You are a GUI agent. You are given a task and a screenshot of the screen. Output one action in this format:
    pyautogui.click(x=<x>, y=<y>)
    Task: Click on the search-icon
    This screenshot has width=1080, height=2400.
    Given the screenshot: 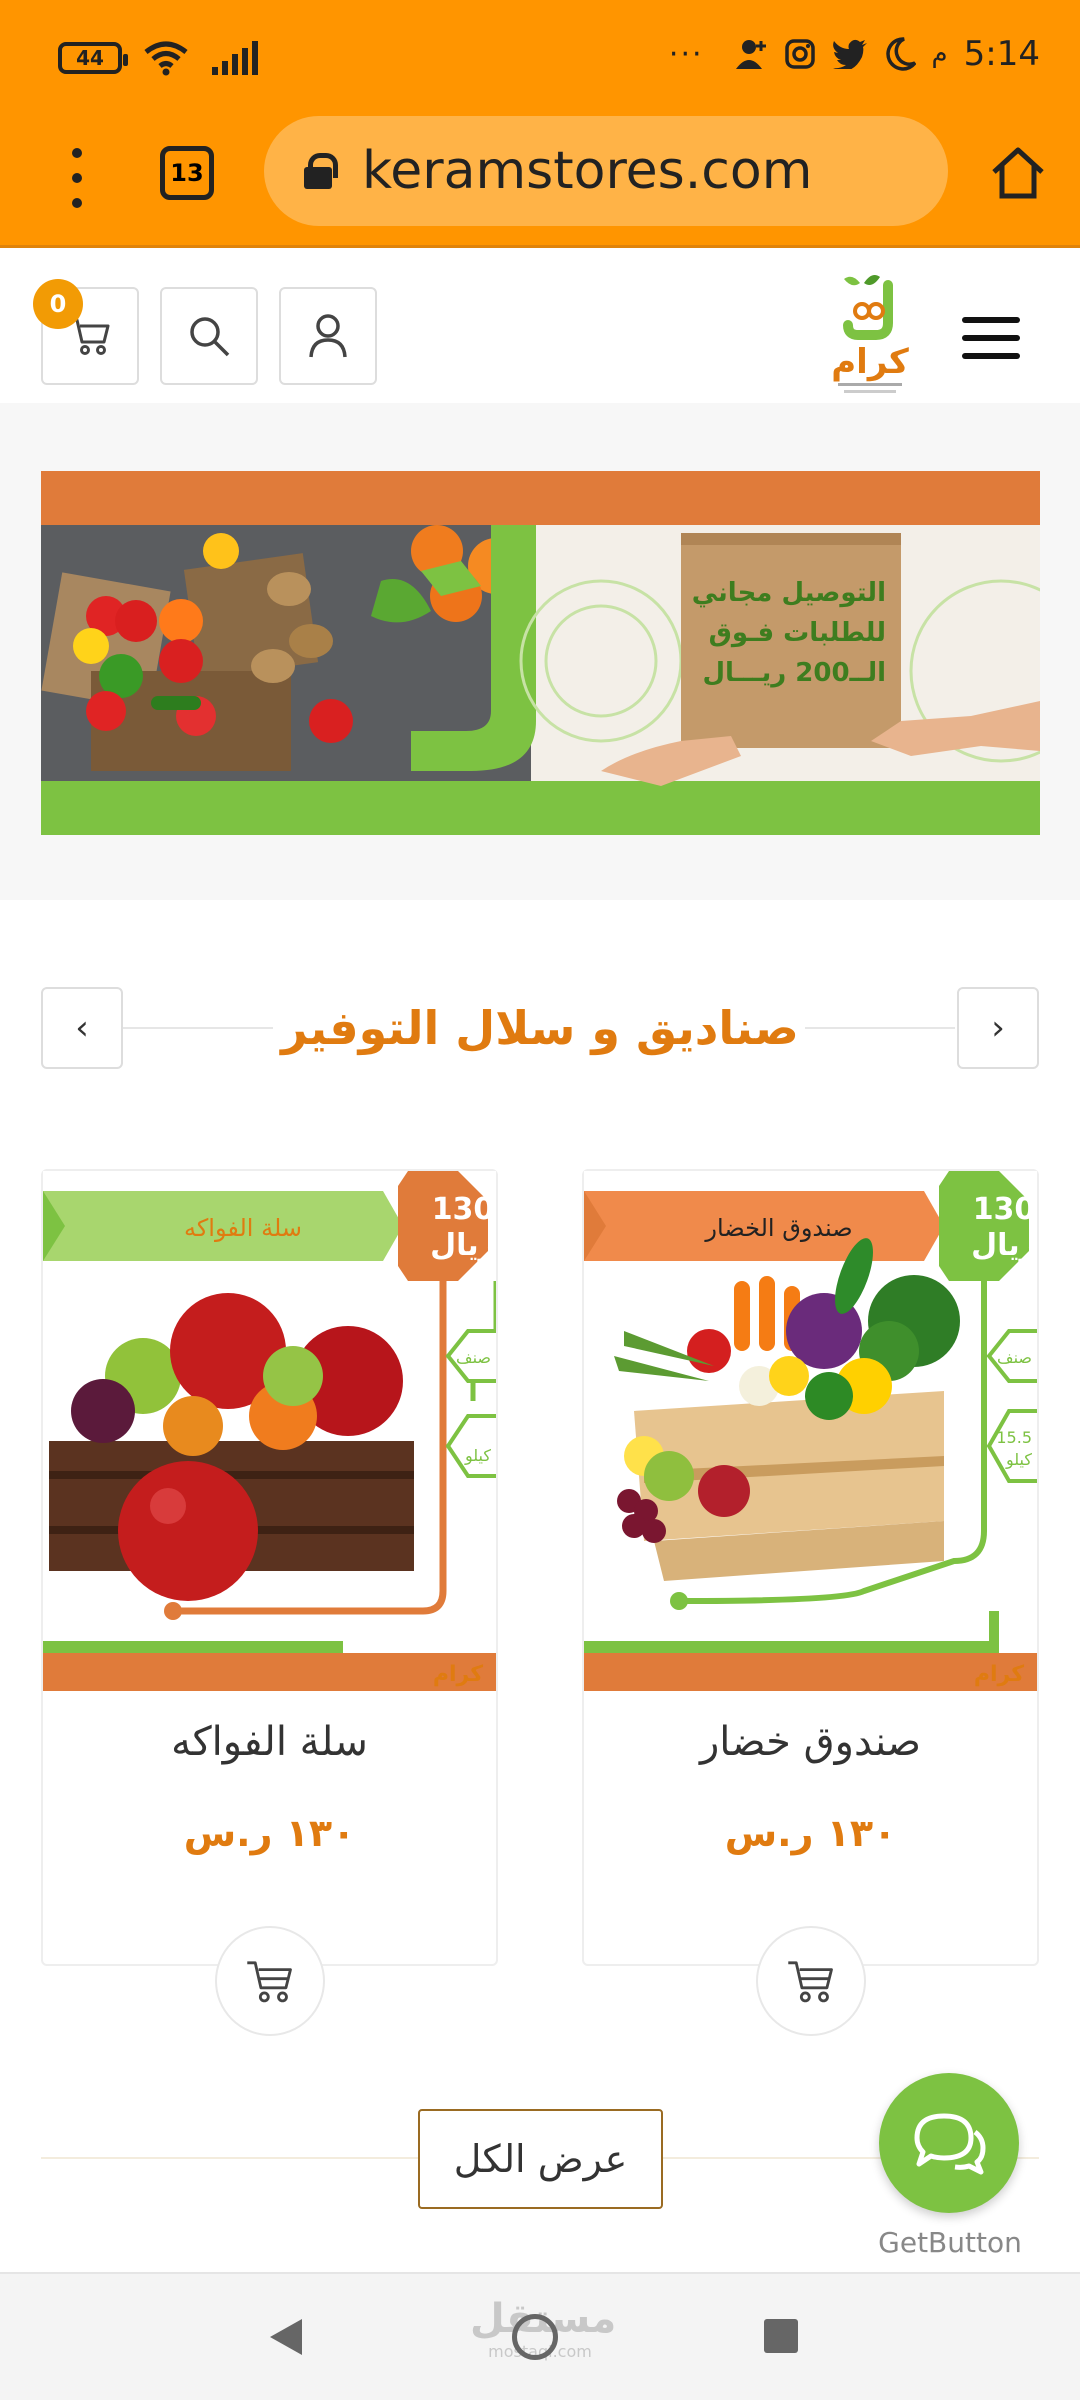 What is the action you would take?
    pyautogui.click(x=210, y=337)
    